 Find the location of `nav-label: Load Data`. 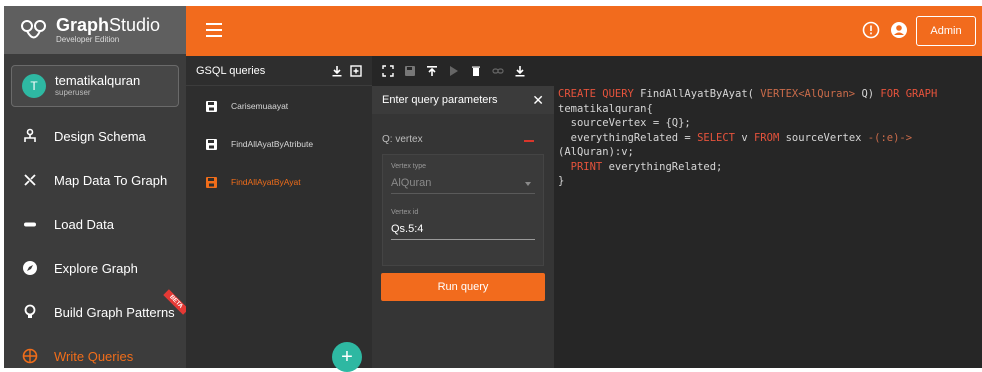

nav-label: Load Data is located at coordinates (84, 224).